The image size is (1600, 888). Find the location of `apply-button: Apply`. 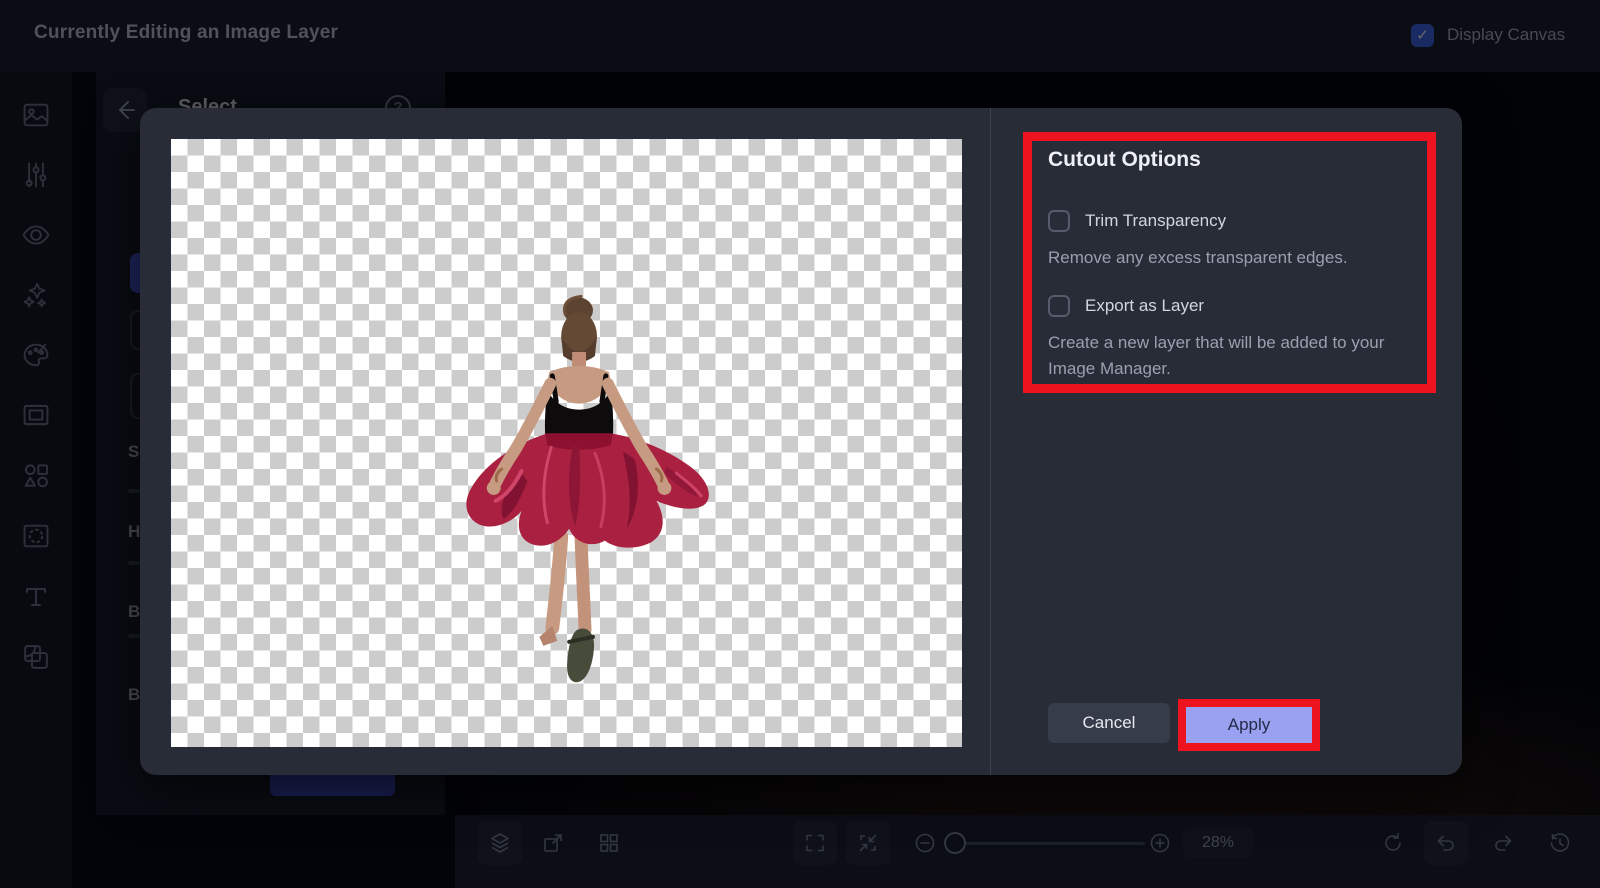

apply-button: Apply is located at coordinates (1249, 725).